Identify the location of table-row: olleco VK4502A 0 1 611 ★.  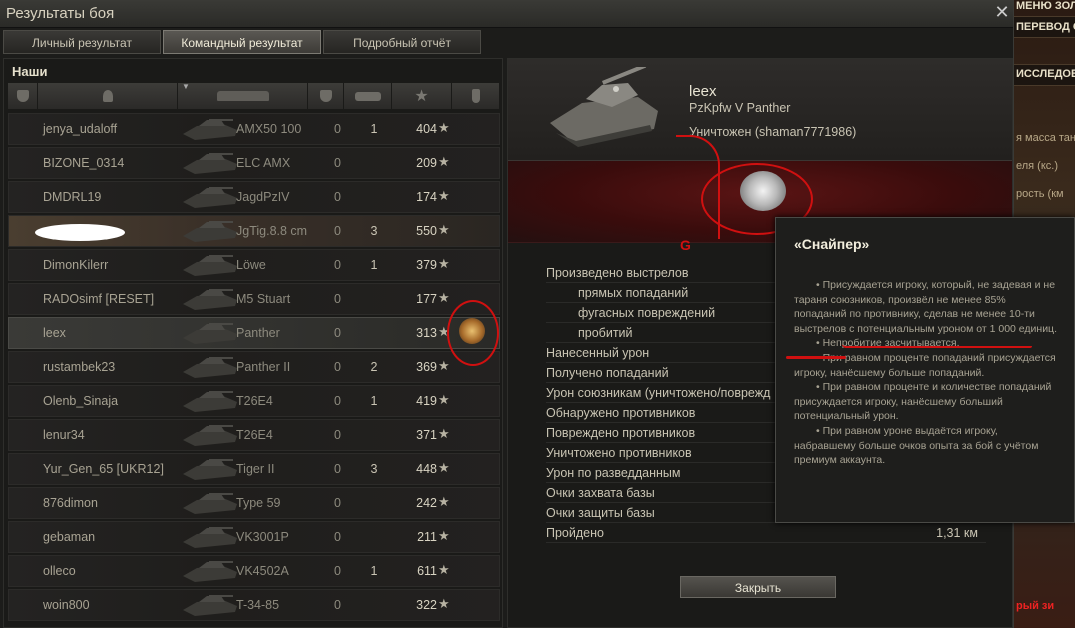
(254, 571).